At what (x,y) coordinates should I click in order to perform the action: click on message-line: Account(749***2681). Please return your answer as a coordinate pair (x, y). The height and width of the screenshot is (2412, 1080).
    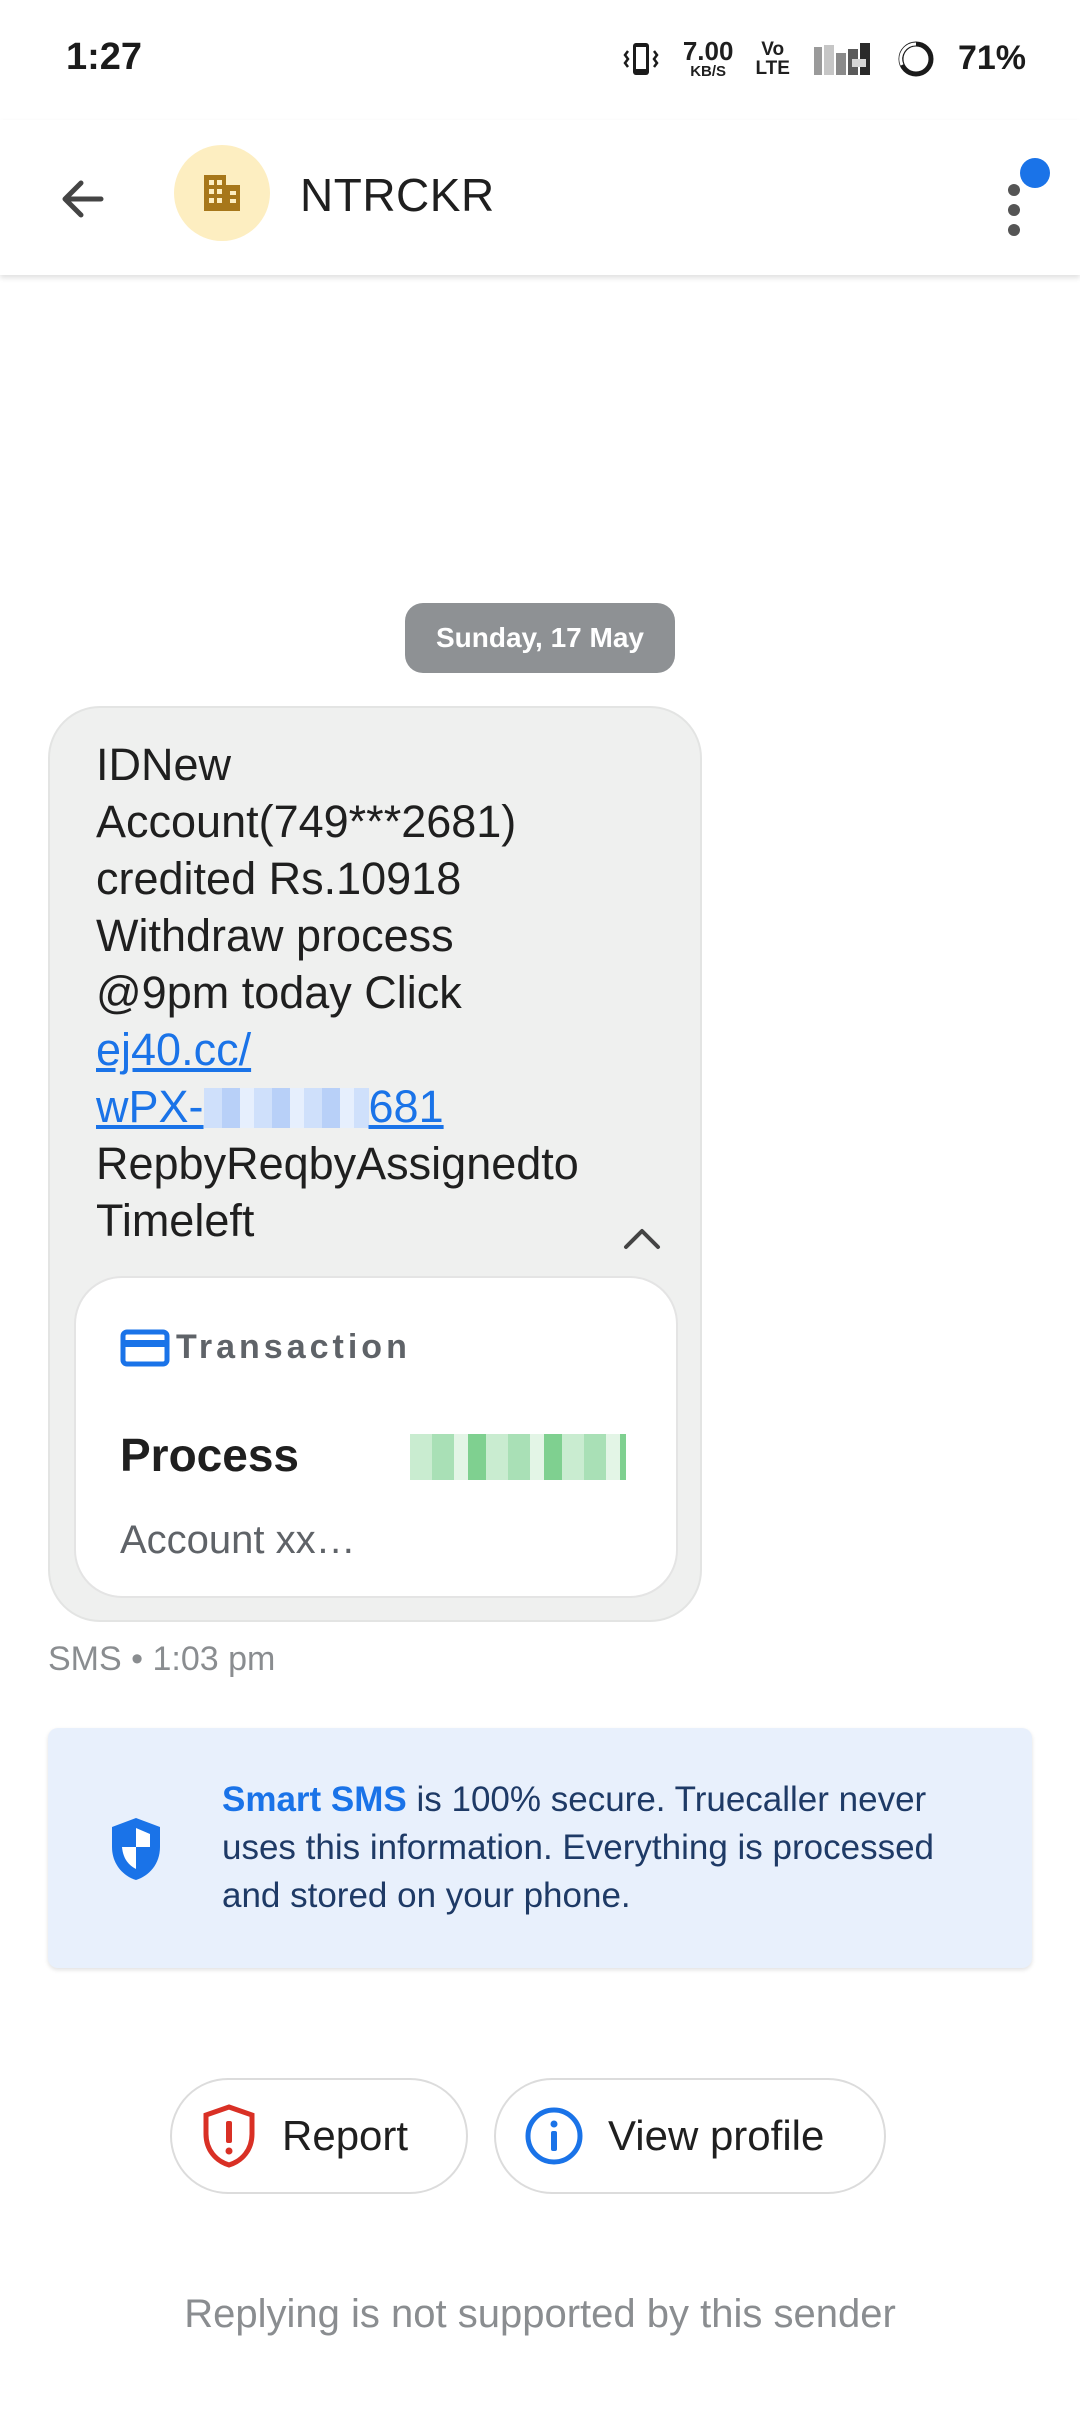
    Looking at the image, I should click on (306, 821).